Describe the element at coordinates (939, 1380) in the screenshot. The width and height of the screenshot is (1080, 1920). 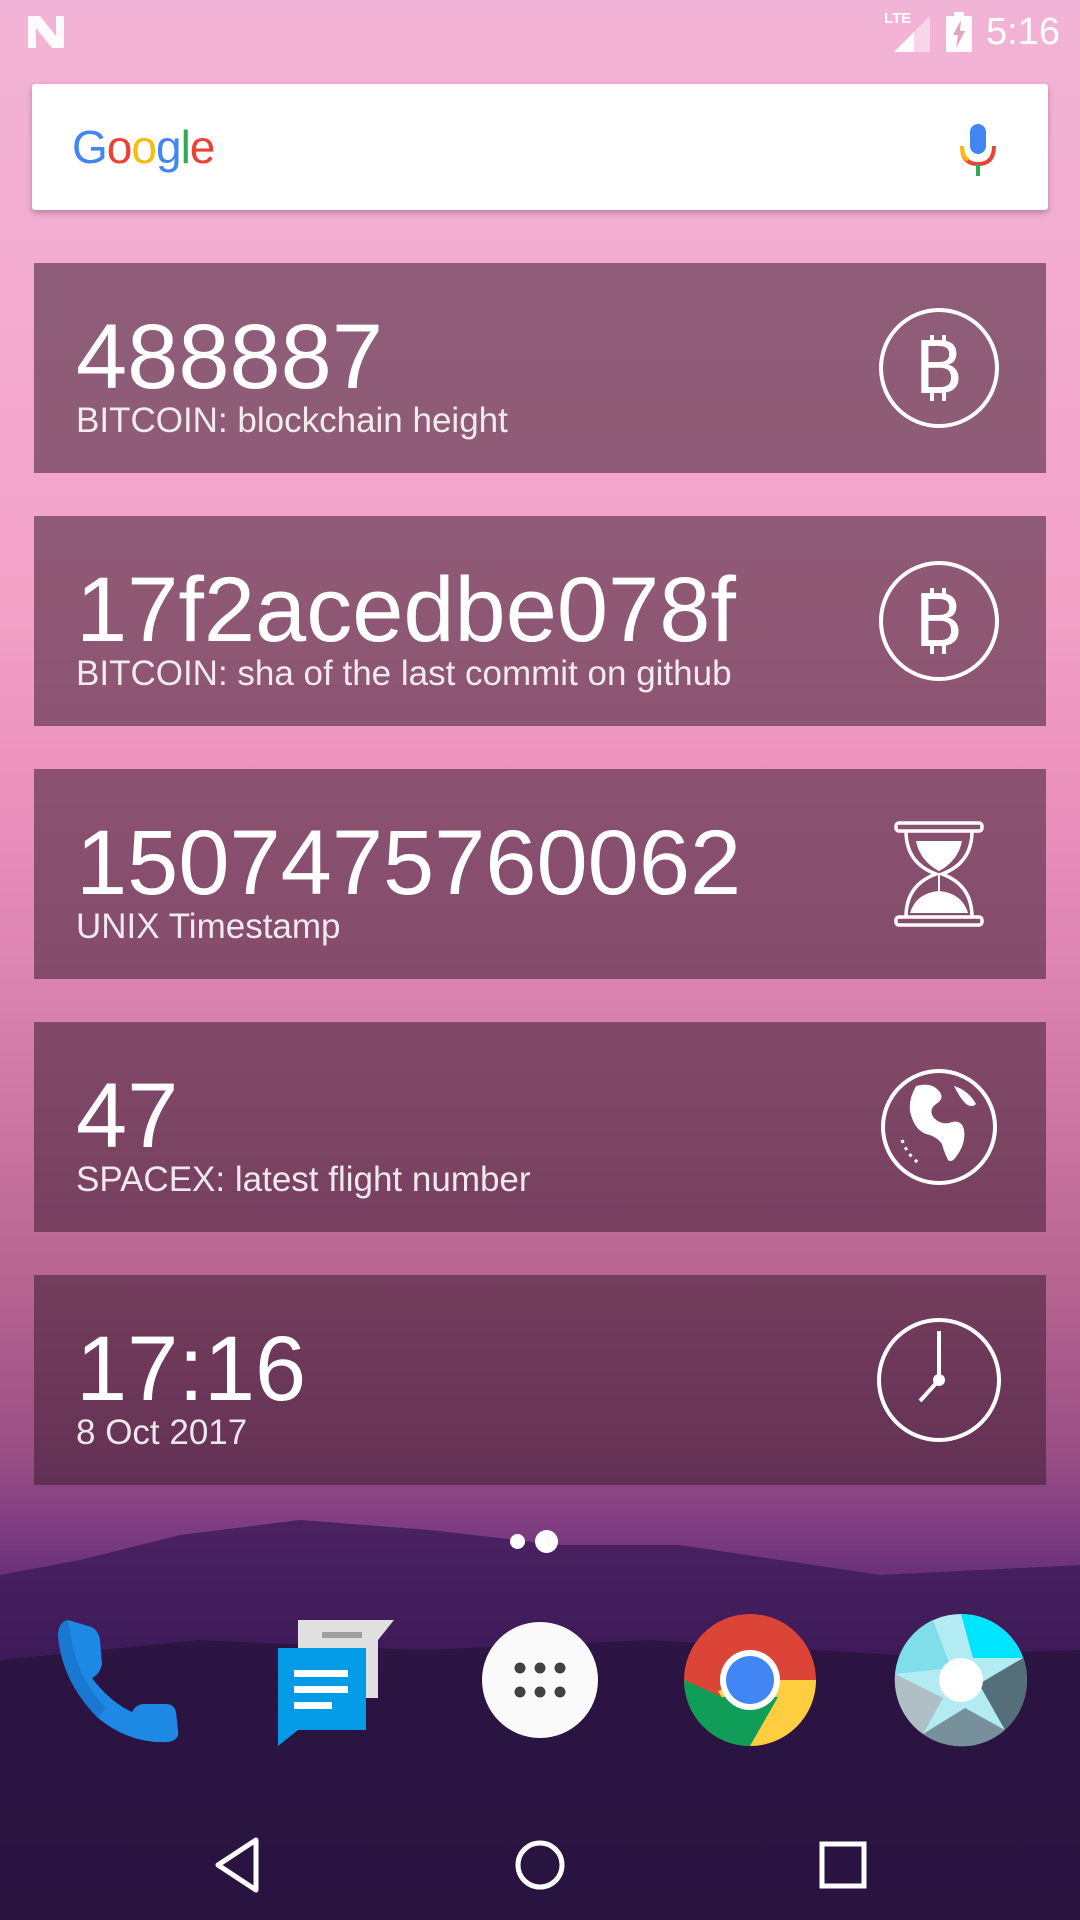
I see `clock-icon` at that location.